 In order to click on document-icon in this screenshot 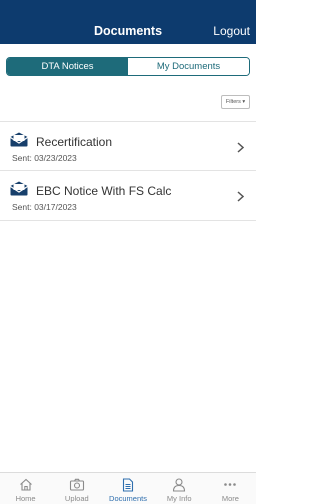, I will do `click(128, 485)`.